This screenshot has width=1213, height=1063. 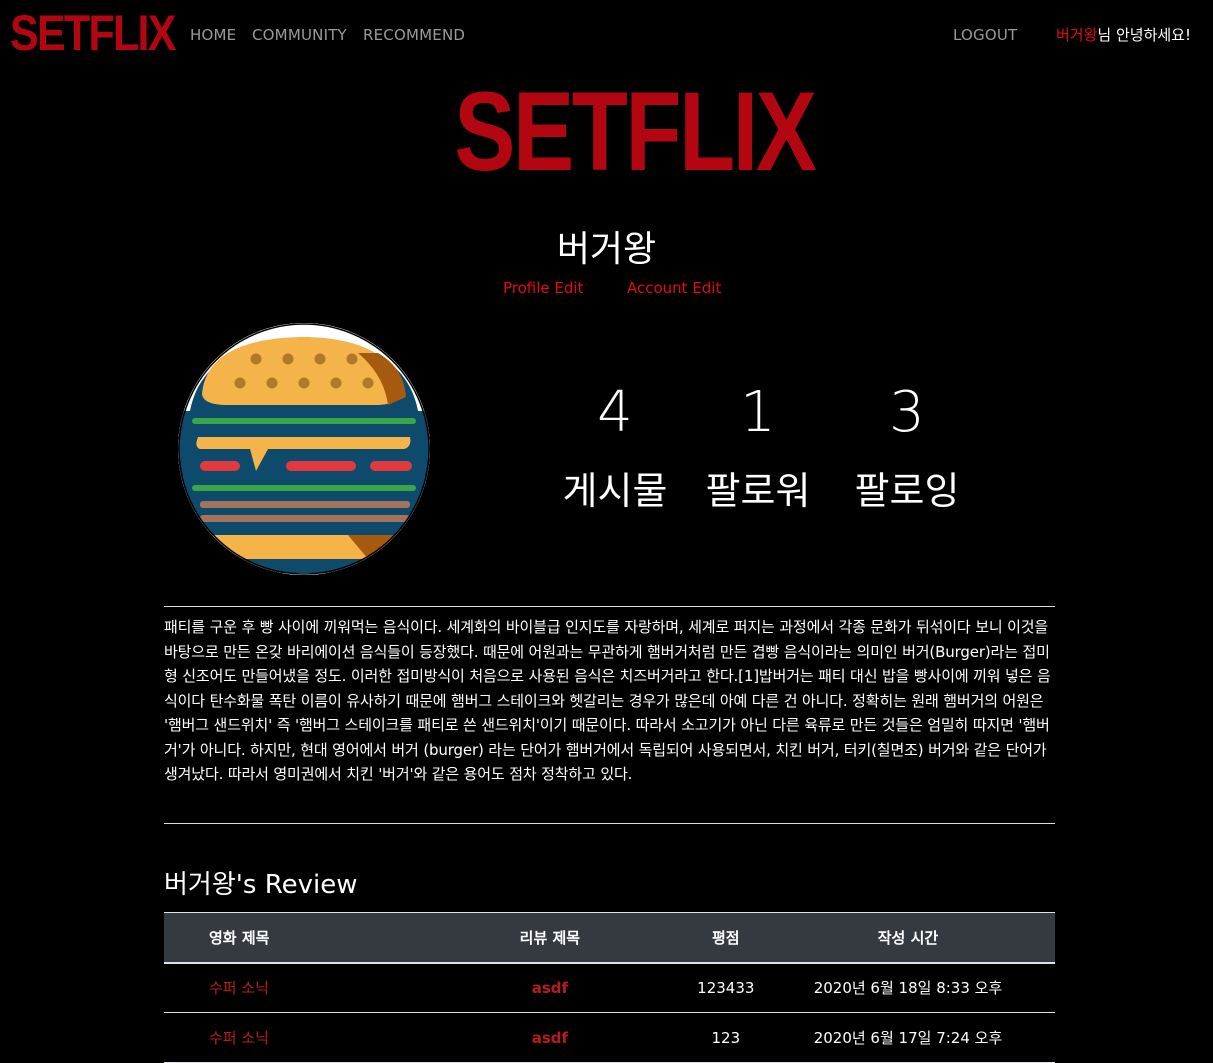 I want to click on profile-edit-link: Profile Edit, so click(x=543, y=288).